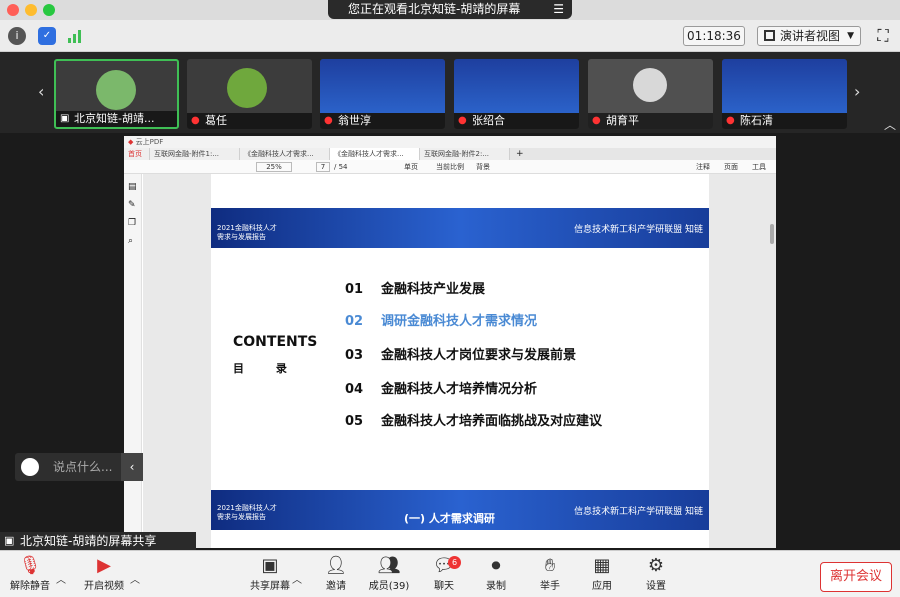 This screenshot has height=597, width=900. Describe the element at coordinates (389, 565) in the screenshot. I see `users-icon: 👥︎` at that location.